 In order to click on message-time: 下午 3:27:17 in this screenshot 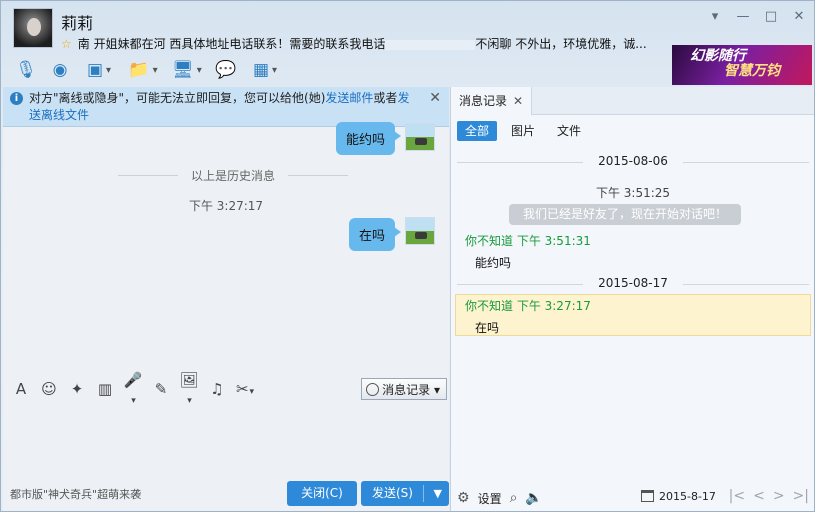, I will do `click(226, 206)`.